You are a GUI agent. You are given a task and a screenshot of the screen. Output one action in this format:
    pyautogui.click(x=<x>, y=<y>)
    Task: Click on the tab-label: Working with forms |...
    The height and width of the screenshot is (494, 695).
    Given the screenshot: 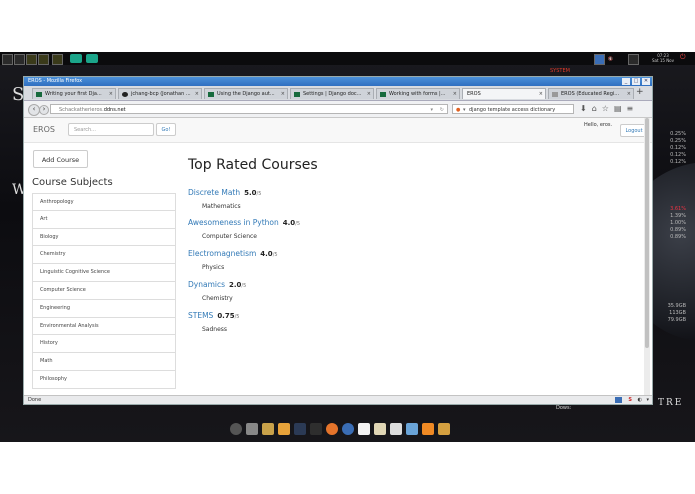 What is the action you would take?
    pyautogui.click(x=417, y=94)
    